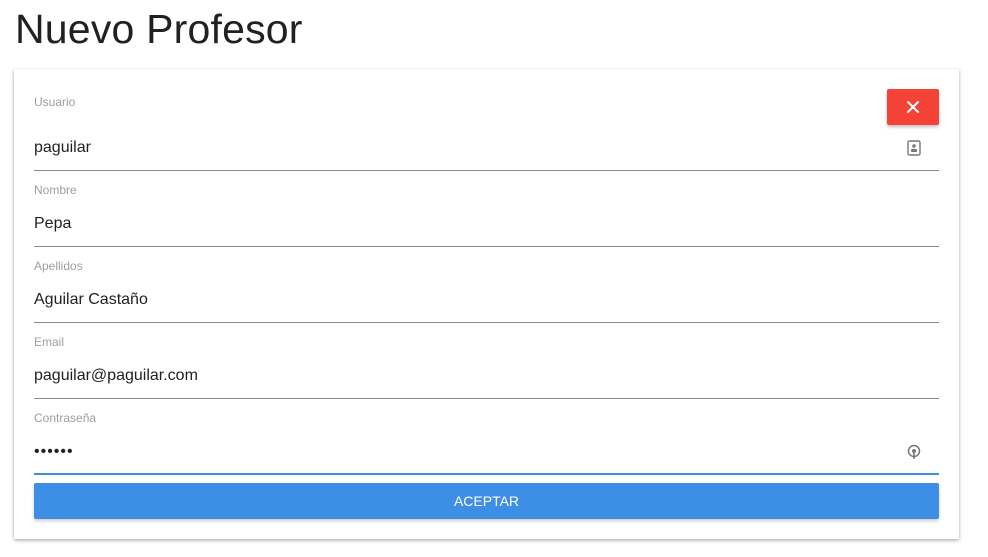 The height and width of the screenshot is (557, 988). I want to click on name-input: Pepa, so click(52, 224).